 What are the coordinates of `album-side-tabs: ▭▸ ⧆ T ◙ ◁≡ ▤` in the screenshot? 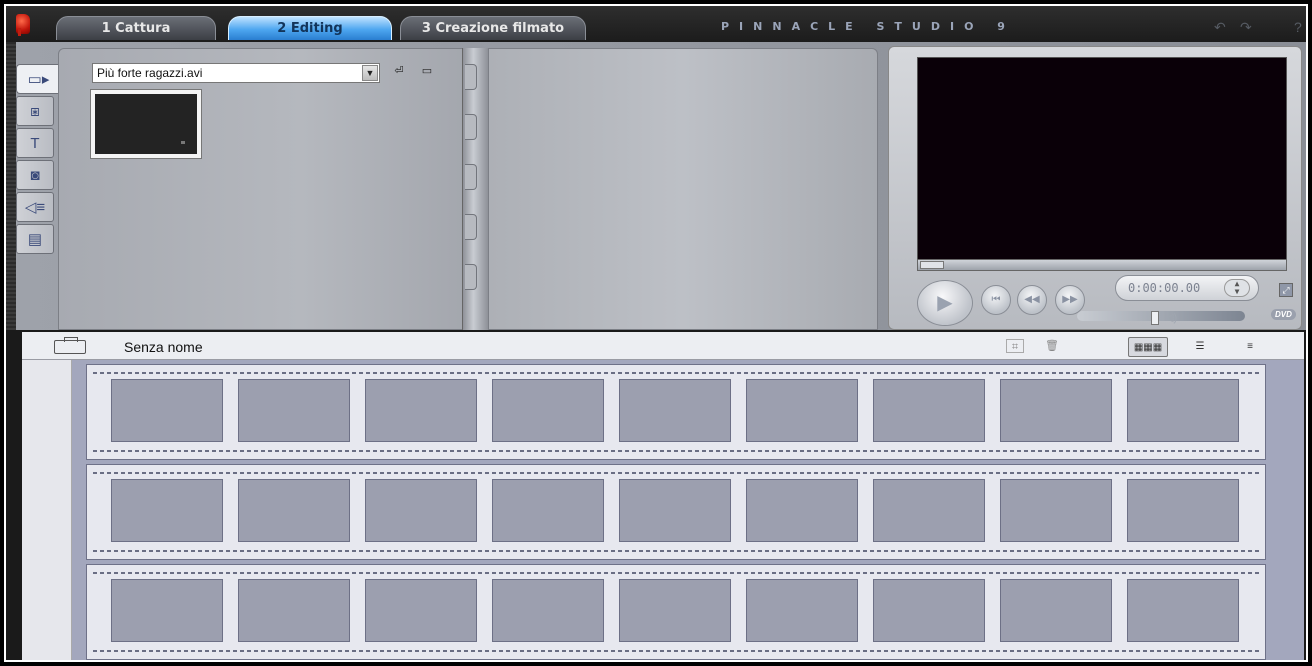 It's located at (38, 160).